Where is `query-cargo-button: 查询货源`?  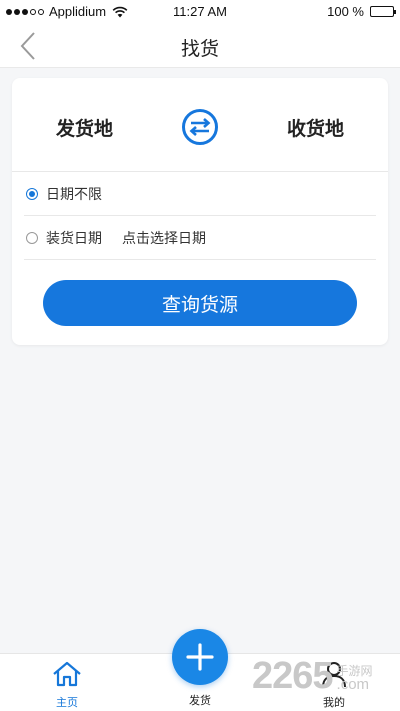 query-cargo-button: 查询货源 is located at coordinates (200, 303).